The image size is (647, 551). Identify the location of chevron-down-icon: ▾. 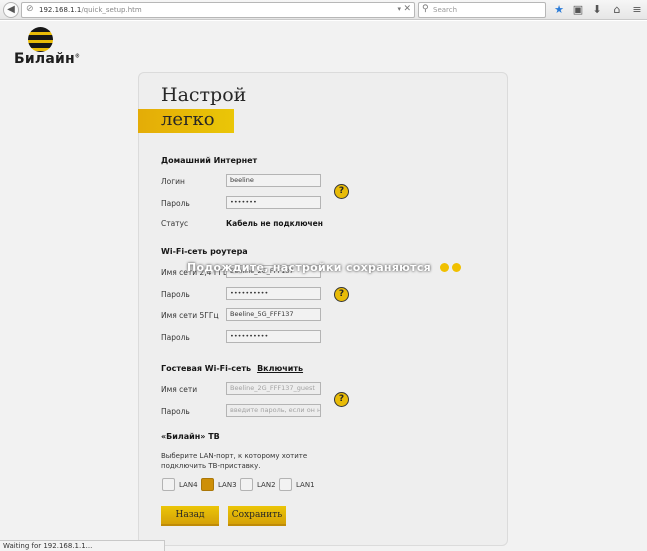
(399, 9).